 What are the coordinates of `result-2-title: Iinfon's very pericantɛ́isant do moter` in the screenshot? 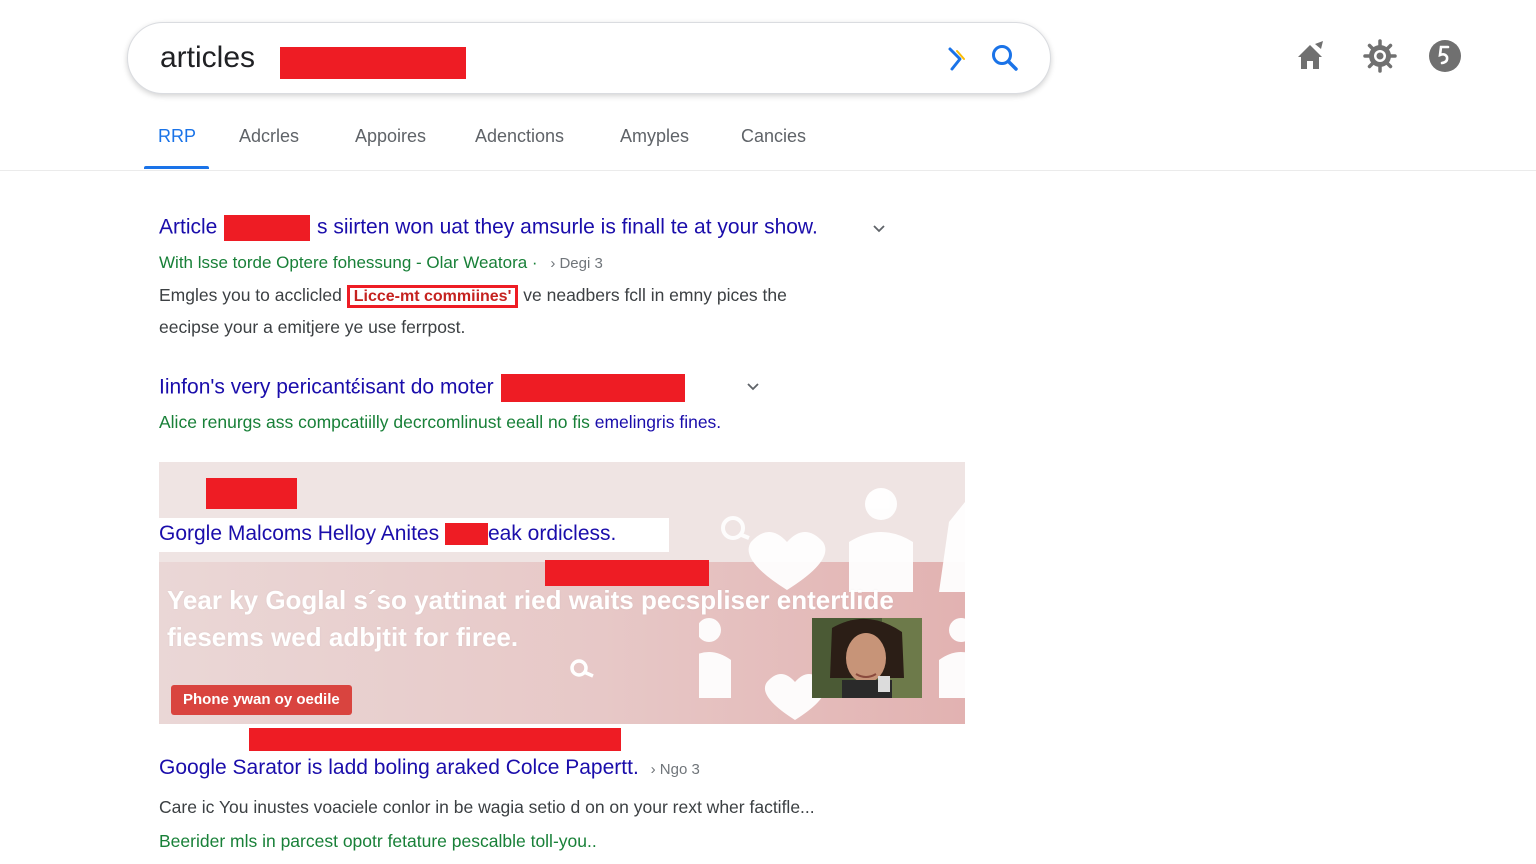 It's located at (422, 388).